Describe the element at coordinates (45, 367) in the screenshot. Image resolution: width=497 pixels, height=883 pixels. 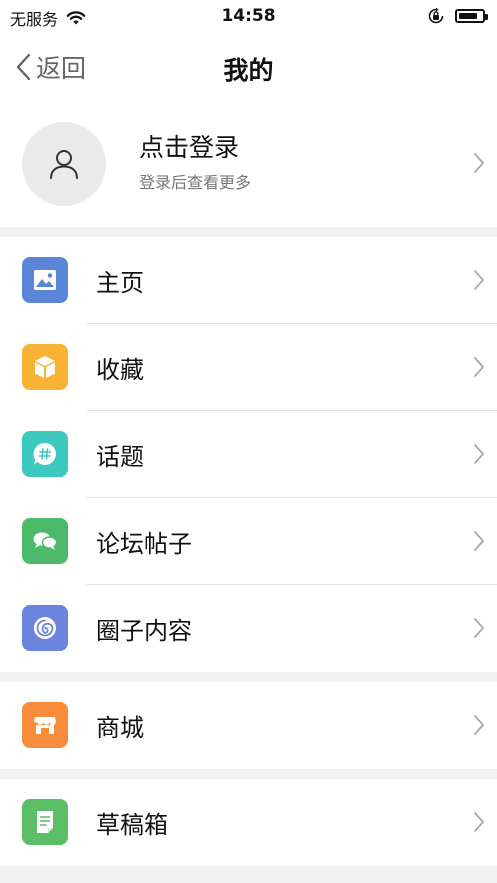
I see `box-icon` at that location.